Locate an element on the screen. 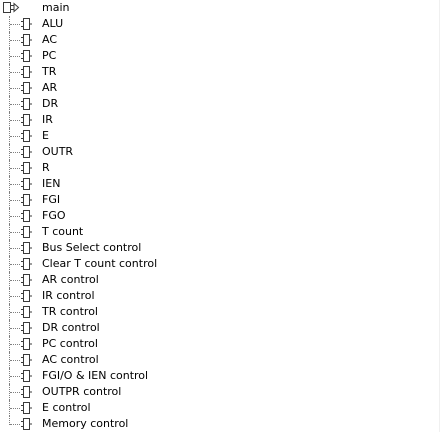  tree-item-clear-t-count-control: Clear T count control is located at coordinates (215, 264).